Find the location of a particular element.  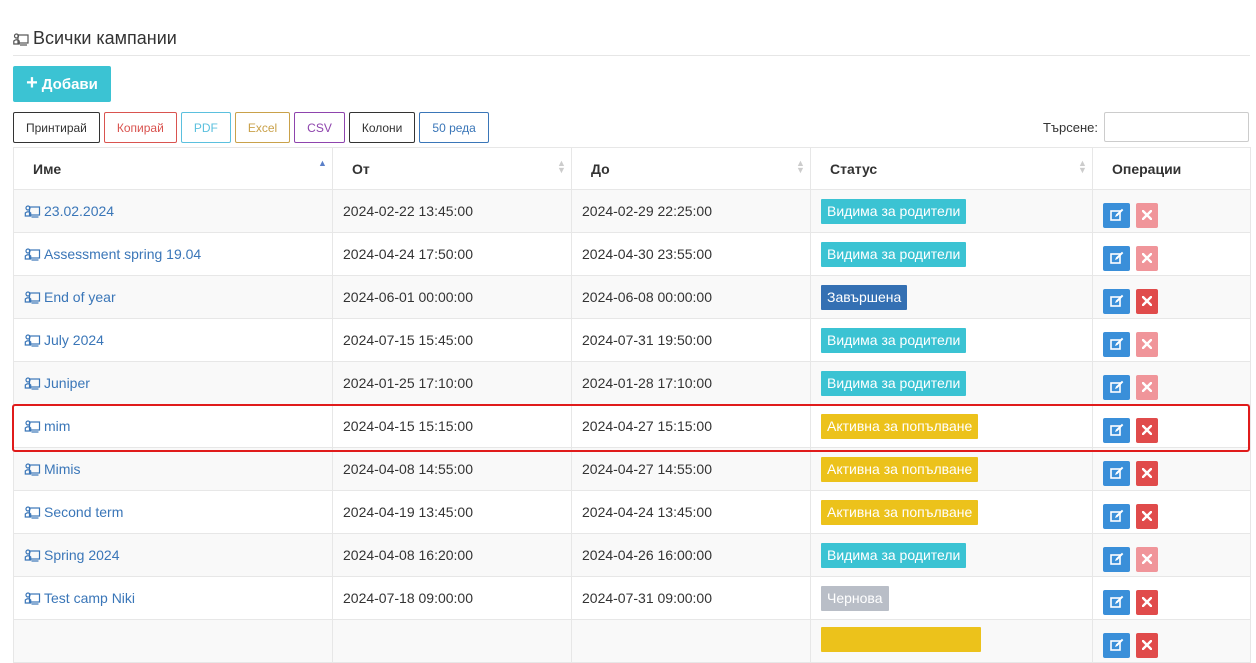

status-badge is located at coordinates (901, 639).